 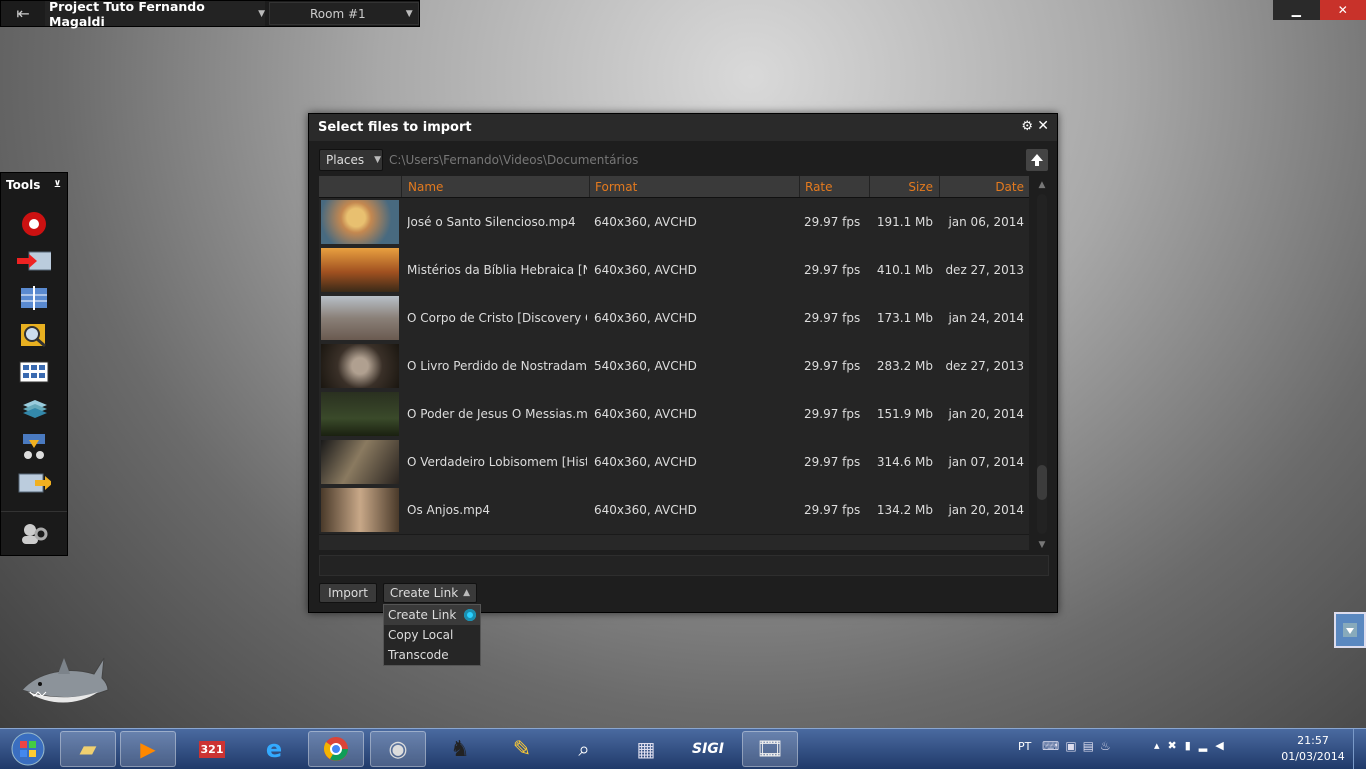 I want to click on path-field: C:\Users\Fernando\Videos\Documentários, so click(x=513, y=160).